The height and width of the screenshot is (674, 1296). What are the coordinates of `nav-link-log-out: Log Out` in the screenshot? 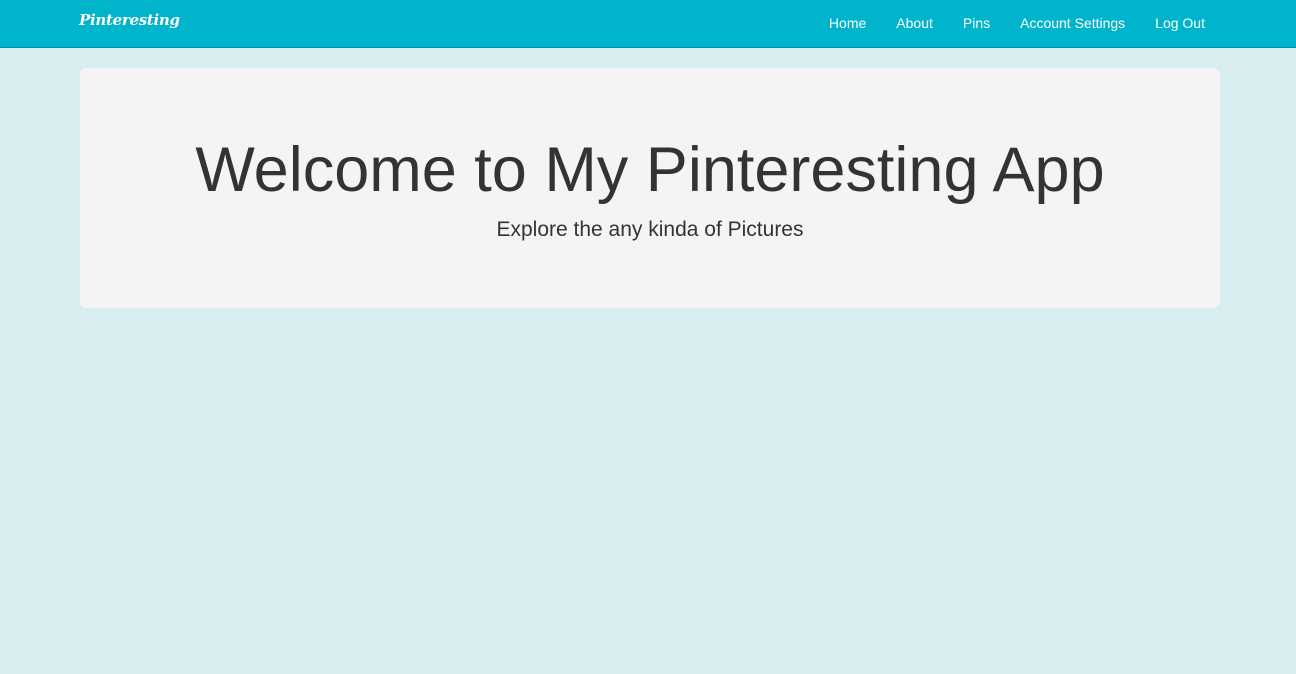 It's located at (1180, 23).